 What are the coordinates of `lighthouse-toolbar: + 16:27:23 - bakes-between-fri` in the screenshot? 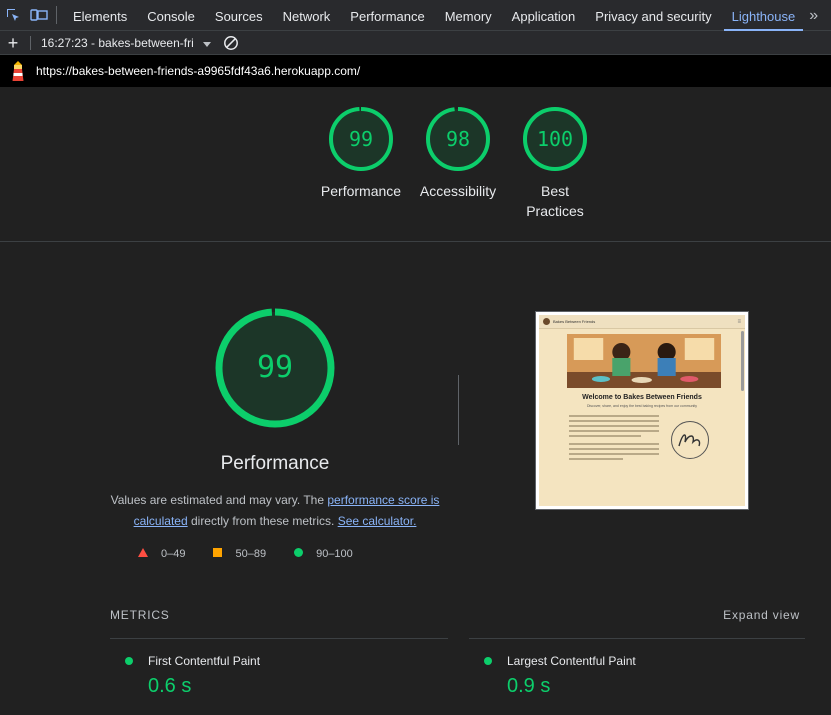 It's located at (415, 43).